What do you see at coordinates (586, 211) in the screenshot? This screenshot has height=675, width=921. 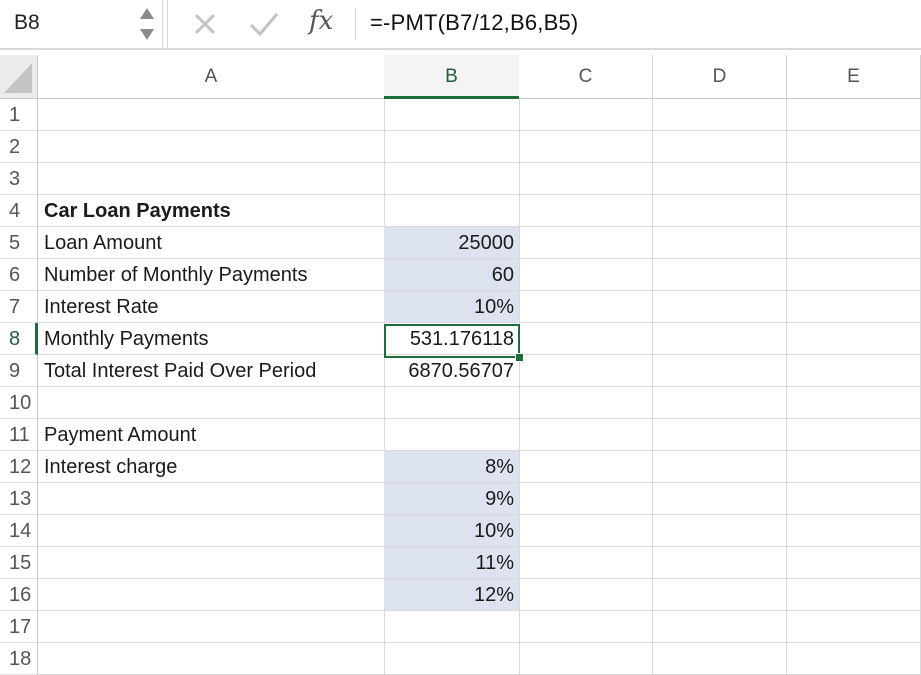 I see `cell-c4` at bounding box center [586, 211].